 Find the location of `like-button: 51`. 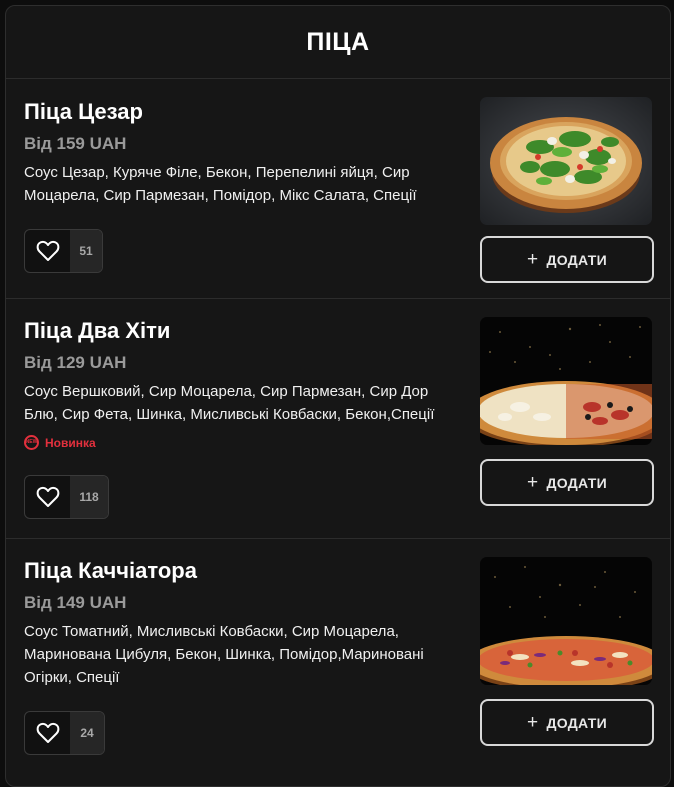

like-button: 51 is located at coordinates (63, 251).